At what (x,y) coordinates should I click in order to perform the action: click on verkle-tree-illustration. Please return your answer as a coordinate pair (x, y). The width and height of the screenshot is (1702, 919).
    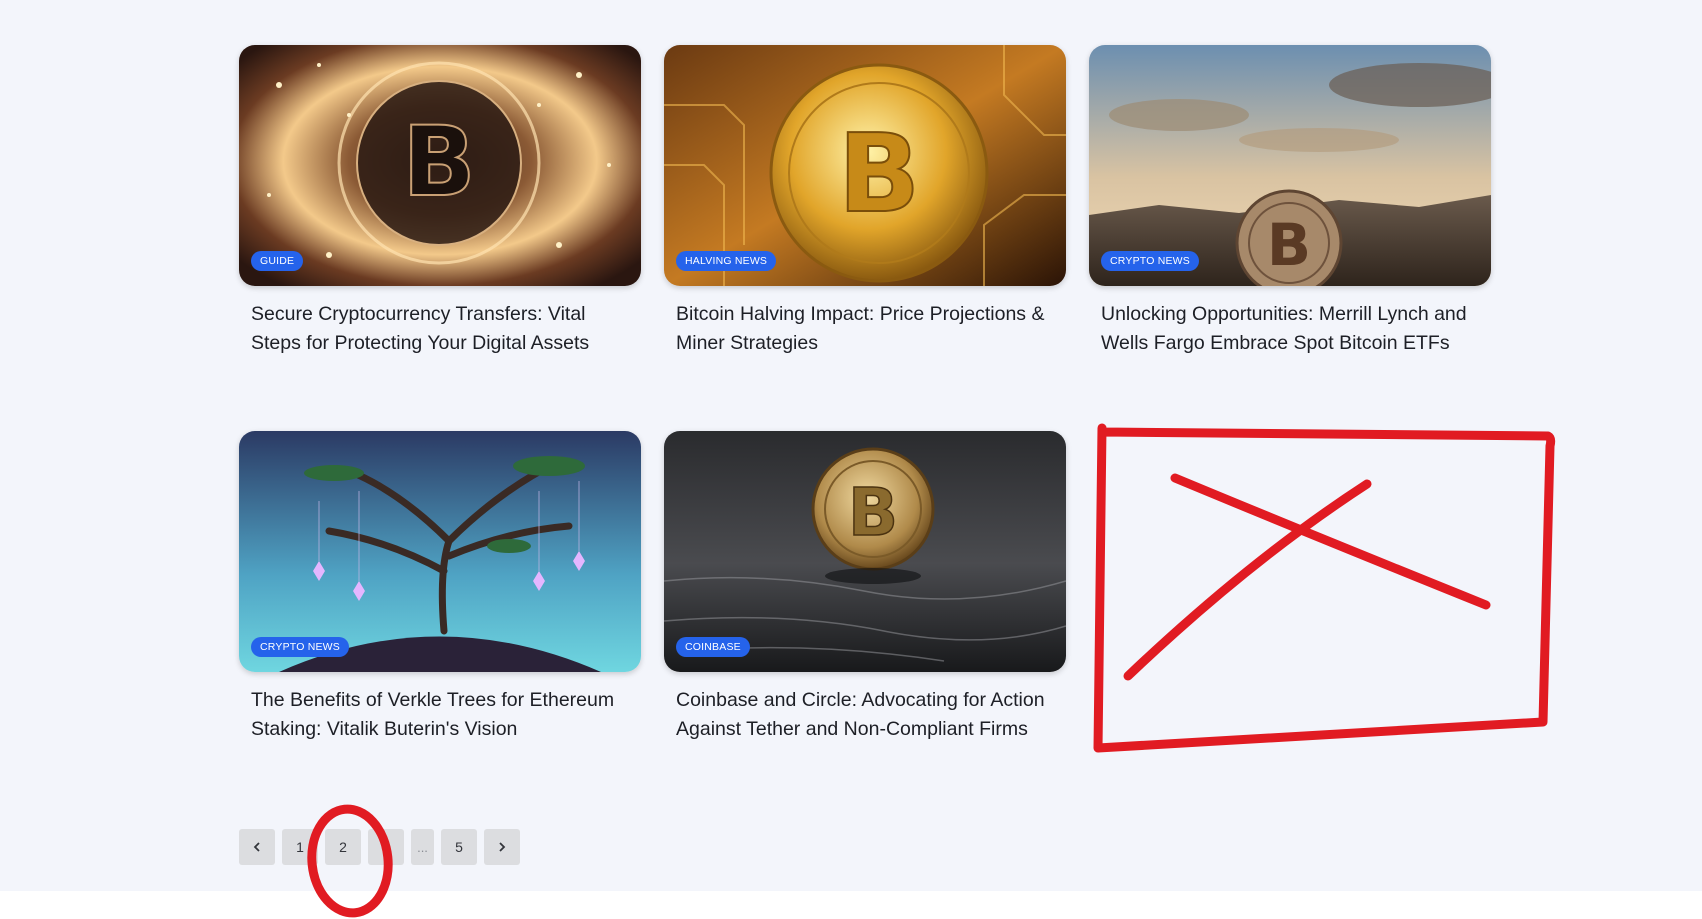
    Looking at the image, I should click on (440, 551).